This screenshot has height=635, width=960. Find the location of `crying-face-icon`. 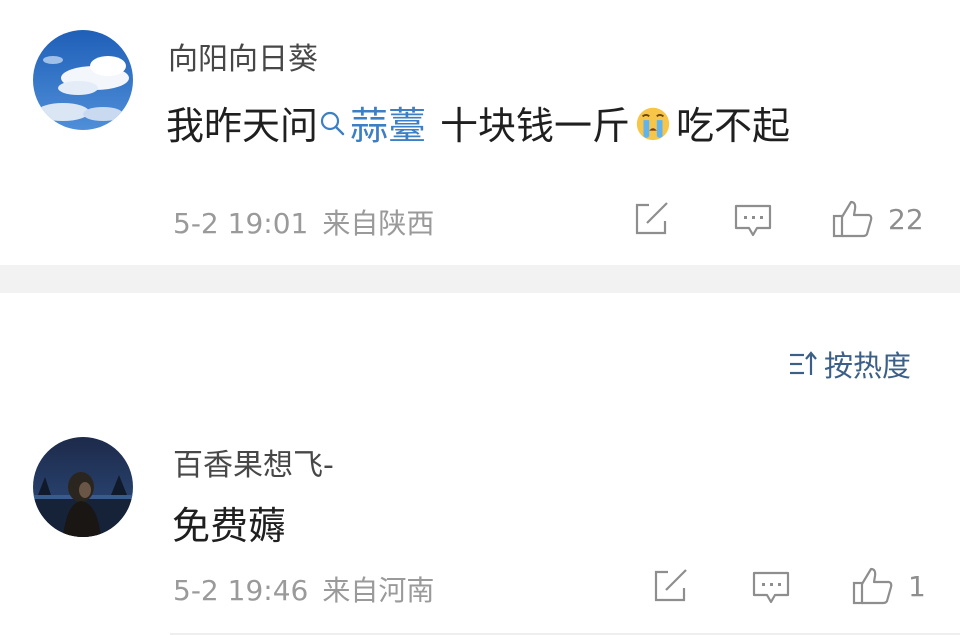

crying-face-icon is located at coordinates (653, 123).